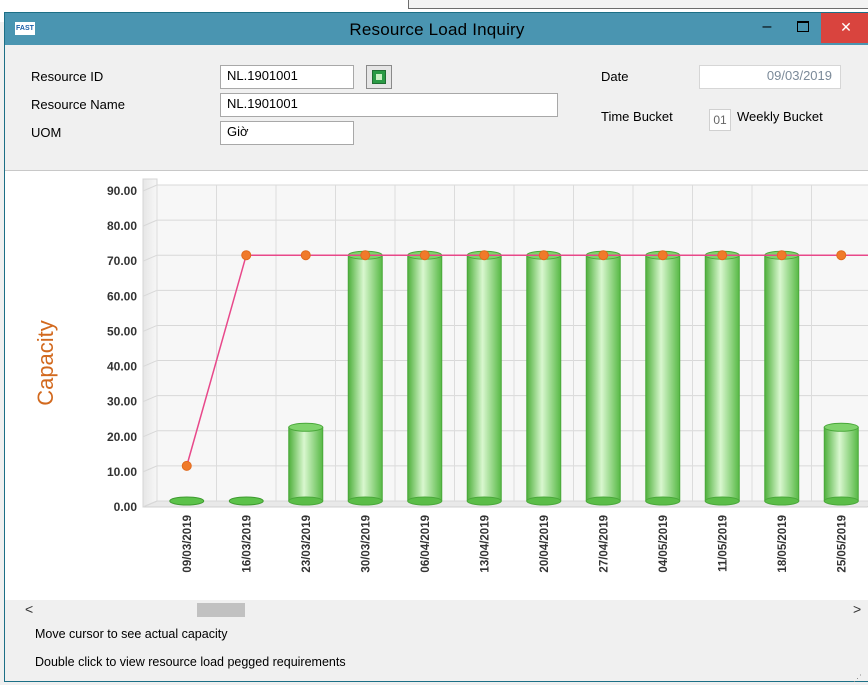  Describe the element at coordinates (767, 28) in the screenshot. I see `minimize-button: –` at that location.